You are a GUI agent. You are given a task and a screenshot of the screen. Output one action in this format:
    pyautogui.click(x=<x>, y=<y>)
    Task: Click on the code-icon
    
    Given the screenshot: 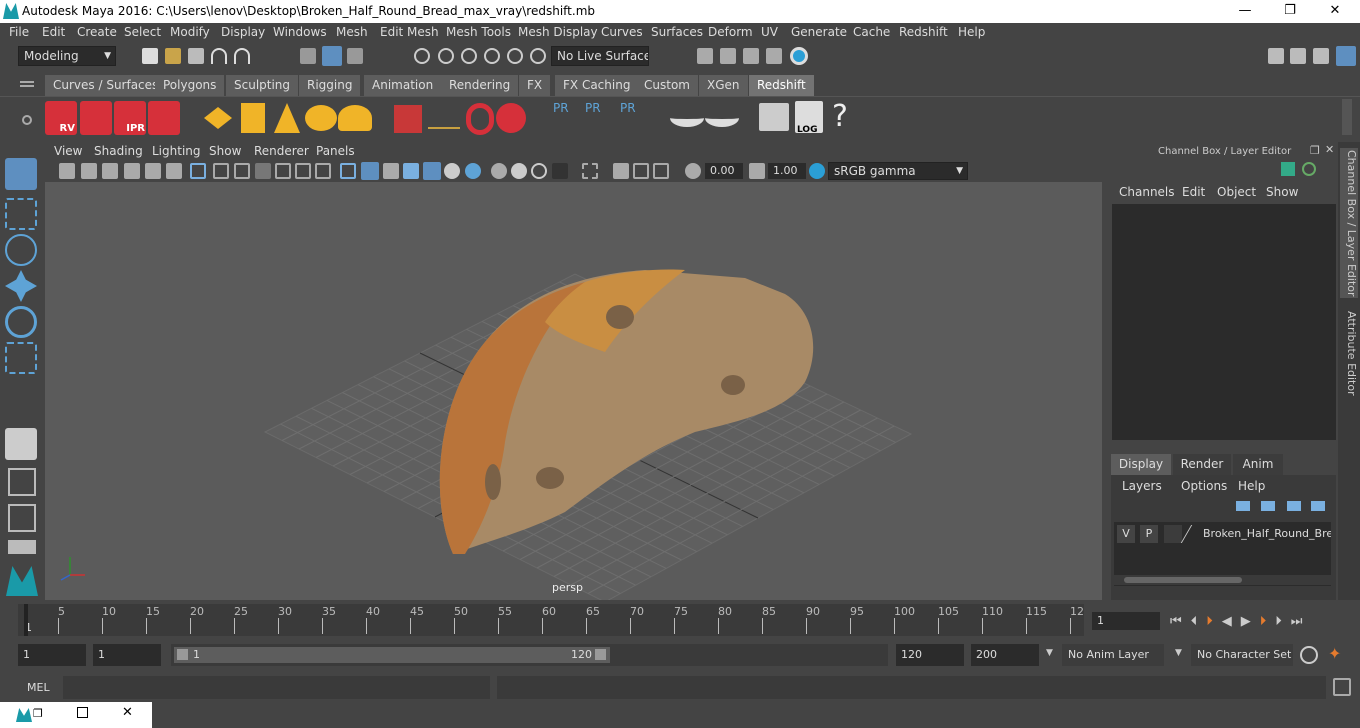 What is the action you would take?
    pyautogui.click(x=774, y=117)
    